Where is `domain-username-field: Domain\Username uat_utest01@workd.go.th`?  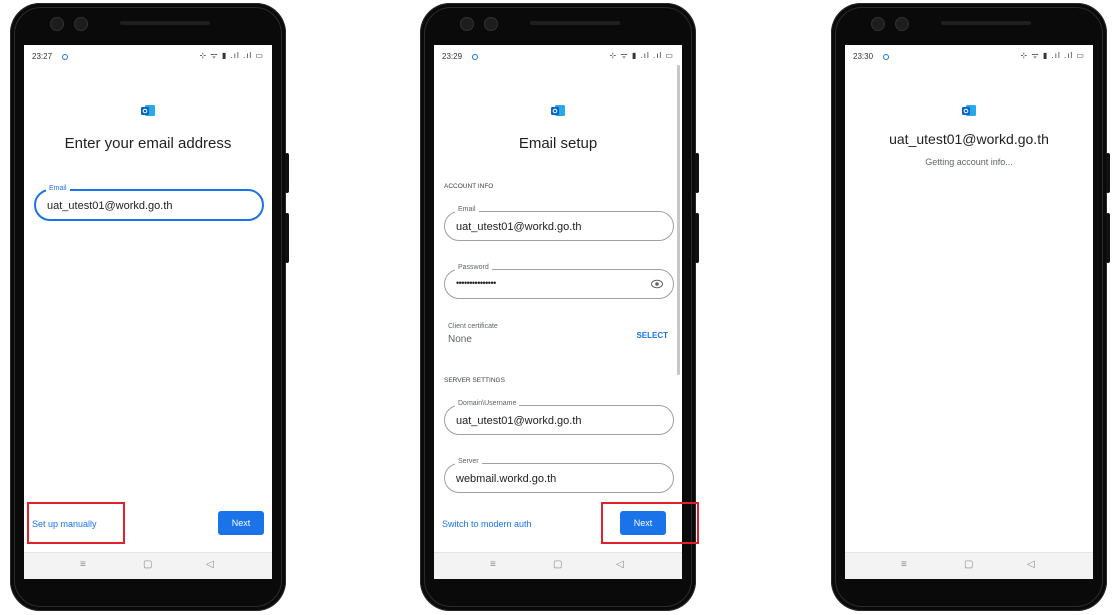
domain-username-field: Domain\Username uat_utest01@workd.go.th is located at coordinates (559, 417).